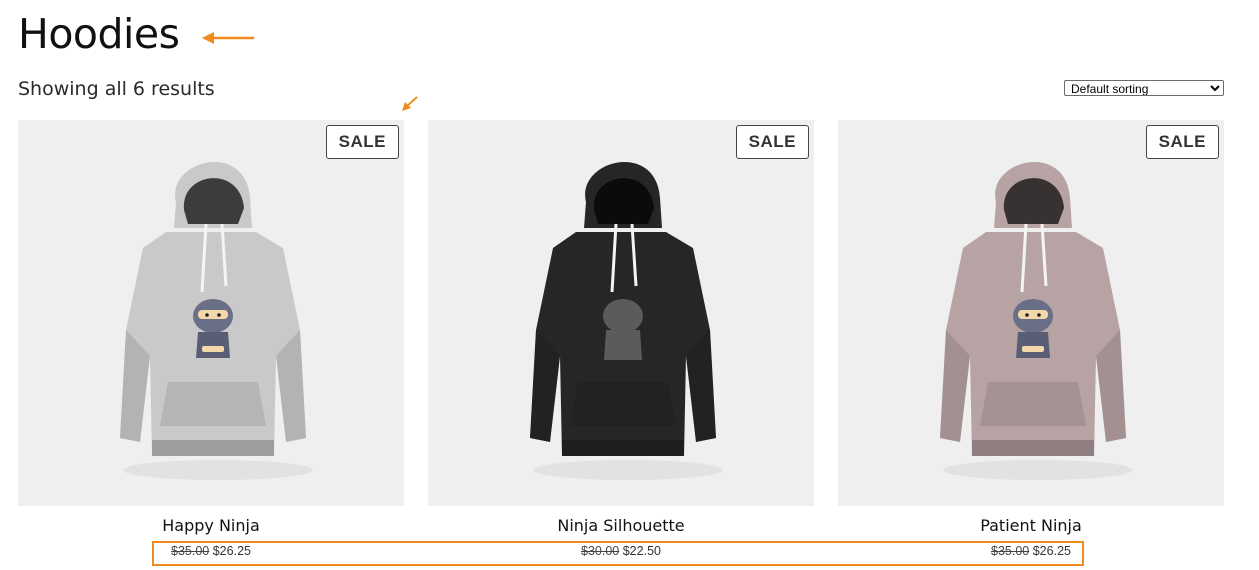 The height and width of the screenshot is (570, 1259). I want to click on product-name-link: Ninja Silhouette, so click(621, 526).